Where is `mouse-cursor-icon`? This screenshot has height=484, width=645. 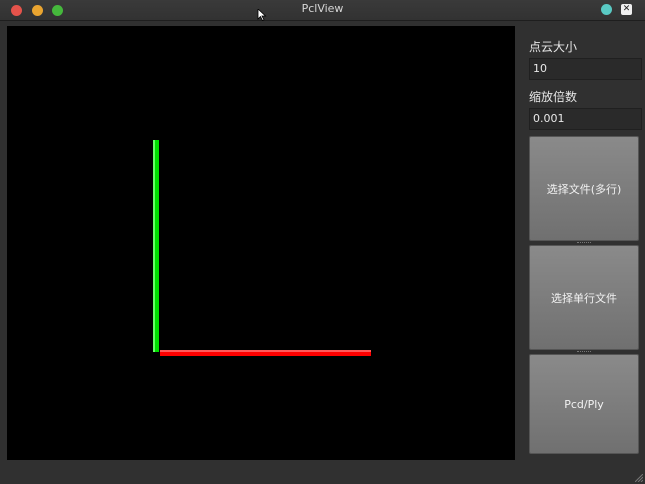 mouse-cursor-icon is located at coordinates (262, 15).